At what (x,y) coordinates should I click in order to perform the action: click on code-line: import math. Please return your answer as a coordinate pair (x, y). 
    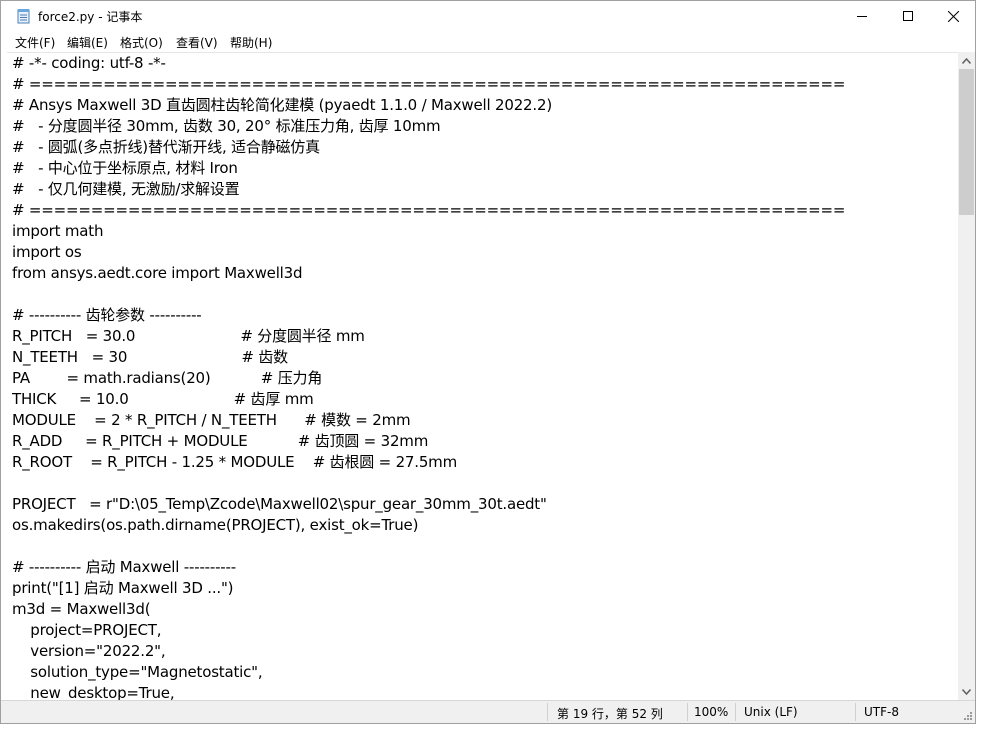
    Looking at the image, I should click on (58, 231).